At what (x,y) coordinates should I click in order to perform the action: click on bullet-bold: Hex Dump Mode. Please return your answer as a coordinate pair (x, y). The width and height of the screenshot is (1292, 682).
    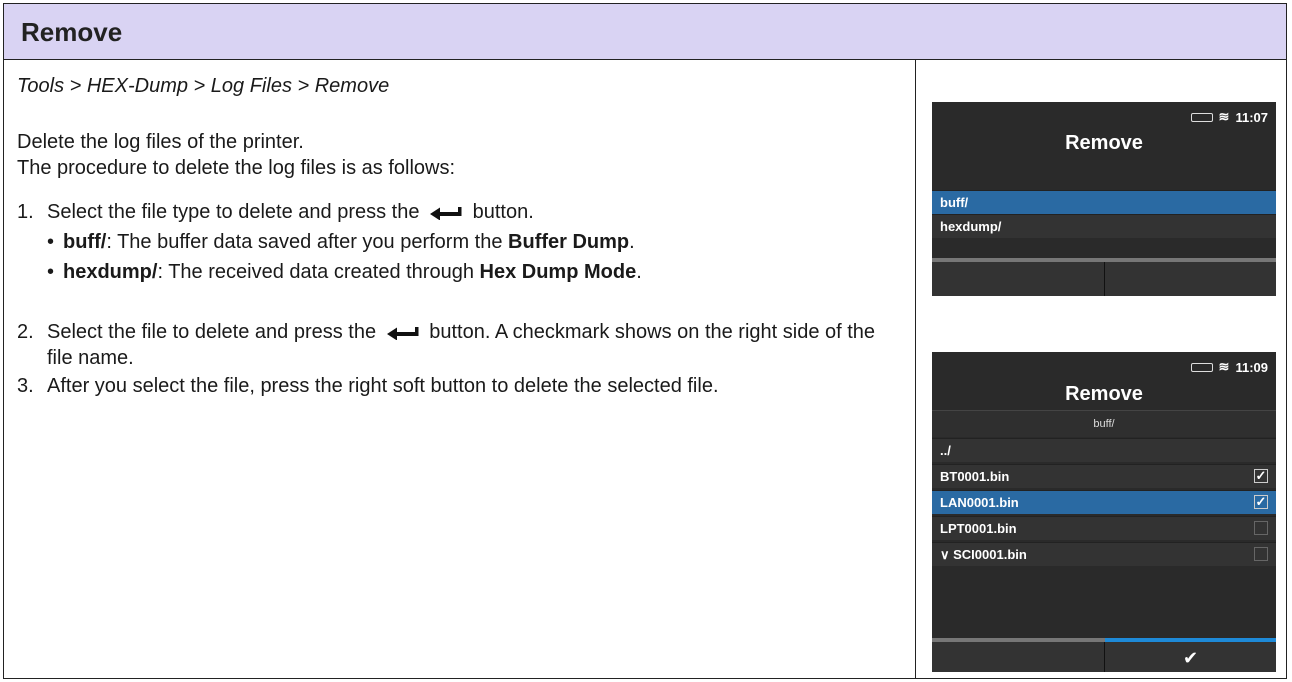
    Looking at the image, I should click on (558, 272).